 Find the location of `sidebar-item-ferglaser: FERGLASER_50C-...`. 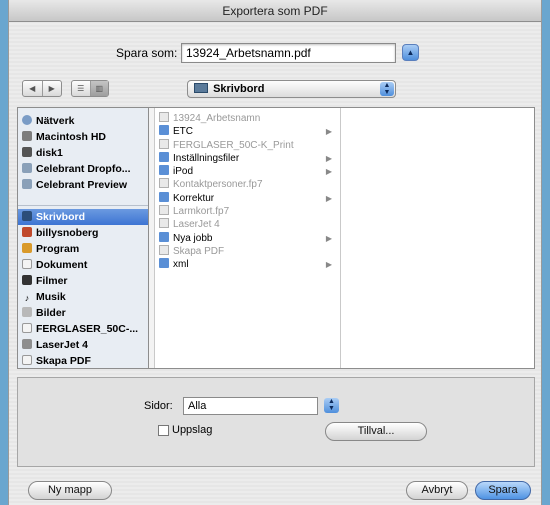

sidebar-item-ferglaser: FERGLASER_50C-... is located at coordinates (83, 329).